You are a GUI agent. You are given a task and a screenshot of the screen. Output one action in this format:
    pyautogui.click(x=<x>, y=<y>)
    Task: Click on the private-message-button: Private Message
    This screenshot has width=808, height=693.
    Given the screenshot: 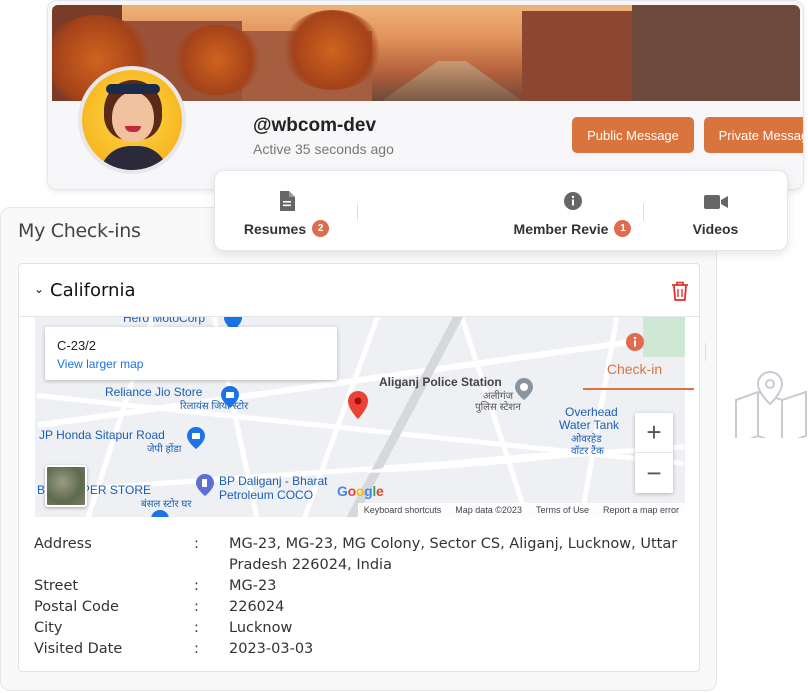 What is the action you would take?
    pyautogui.click(x=753, y=135)
    